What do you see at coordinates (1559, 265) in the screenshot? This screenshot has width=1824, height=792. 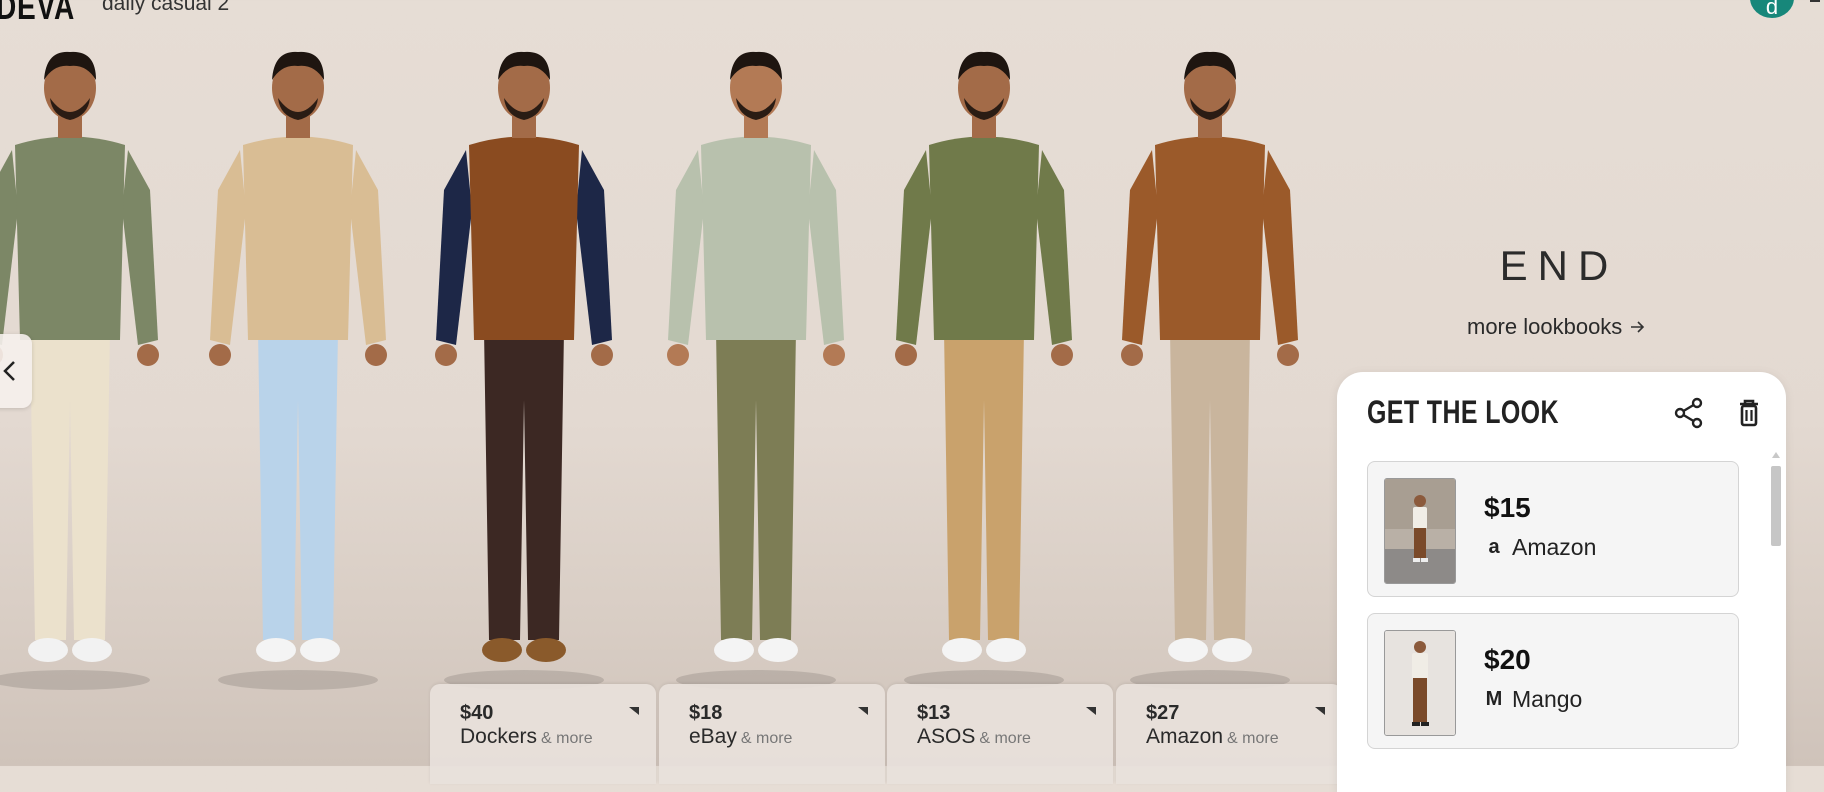 I see `end-label: END` at bounding box center [1559, 265].